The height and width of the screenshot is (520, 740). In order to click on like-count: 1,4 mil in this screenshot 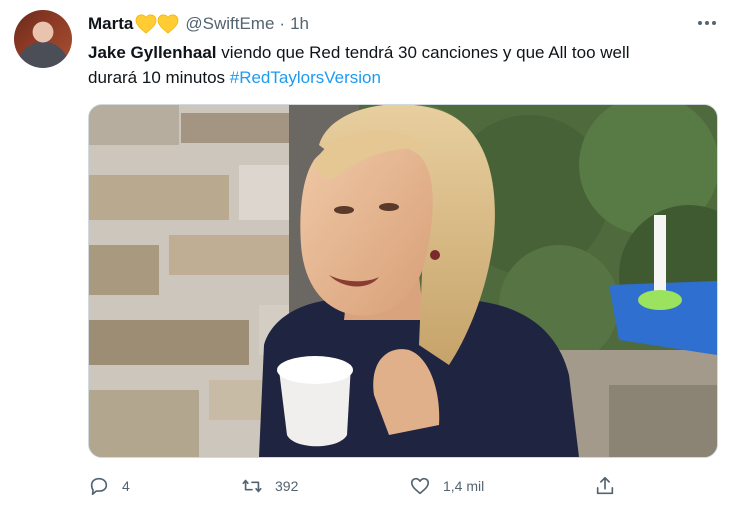, I will do `click(464, 486)`.